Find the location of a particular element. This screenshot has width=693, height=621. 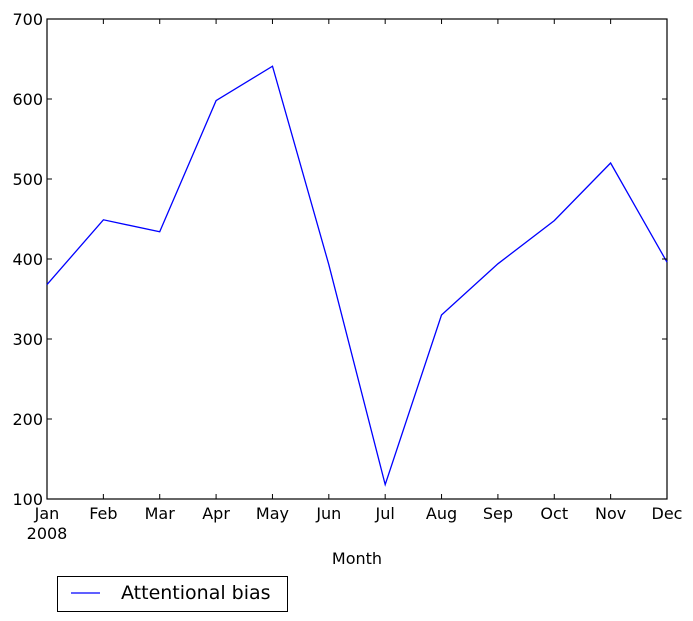

y-tick-label: 500 is located at coordinates (27, 179).